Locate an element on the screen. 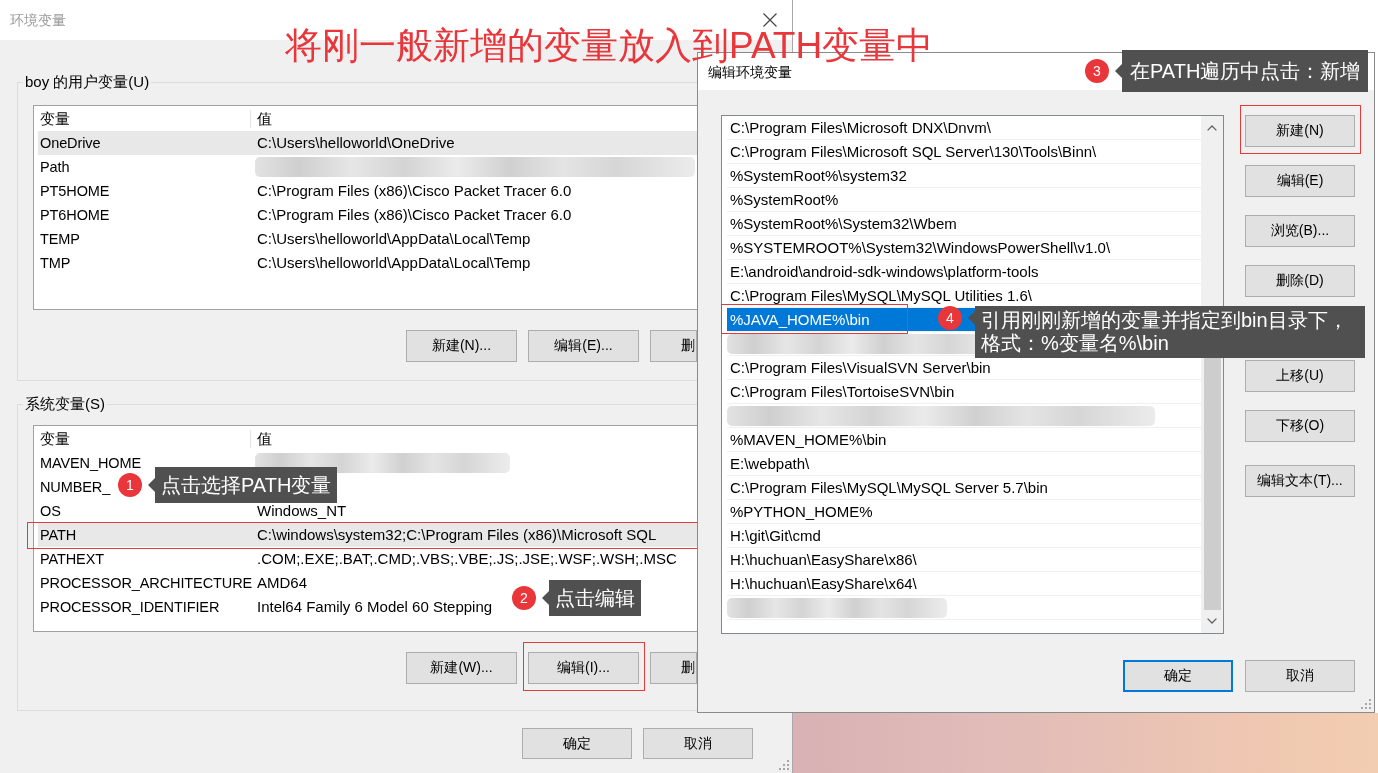 This screenshot has height=773, width=1378. table-cell: PROCESSOR_ARCHITECTURE is located at coordinates (146, 583).